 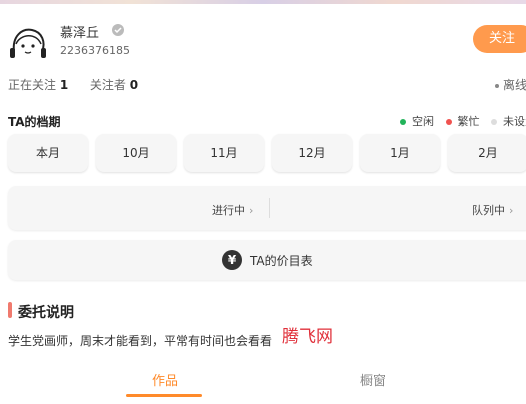 What do you see at coordinates (307, 337) in the screenshot?
I see `watermark: 腾飞网` at bounding box center [307, 337].